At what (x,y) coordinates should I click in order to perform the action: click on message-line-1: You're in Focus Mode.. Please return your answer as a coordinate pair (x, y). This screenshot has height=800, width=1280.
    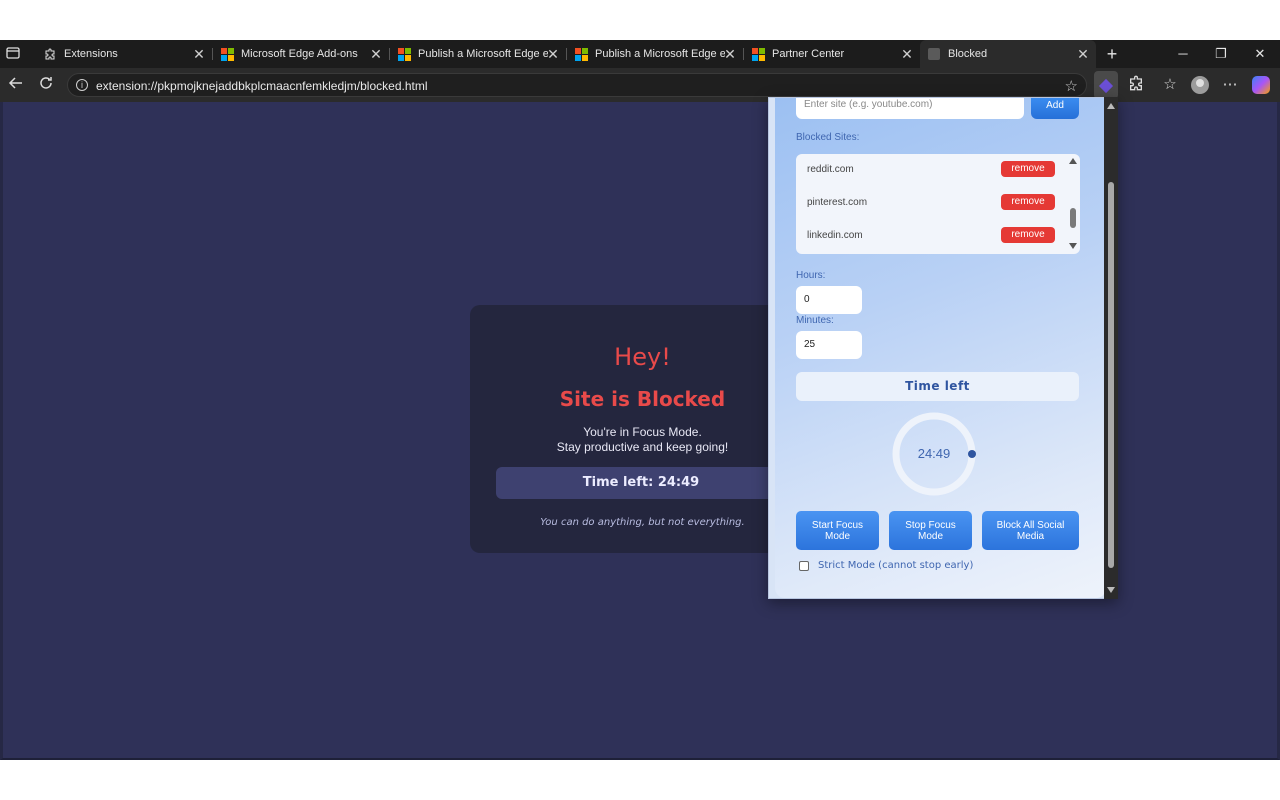
    Looking at the image, I should click on (642, 432).